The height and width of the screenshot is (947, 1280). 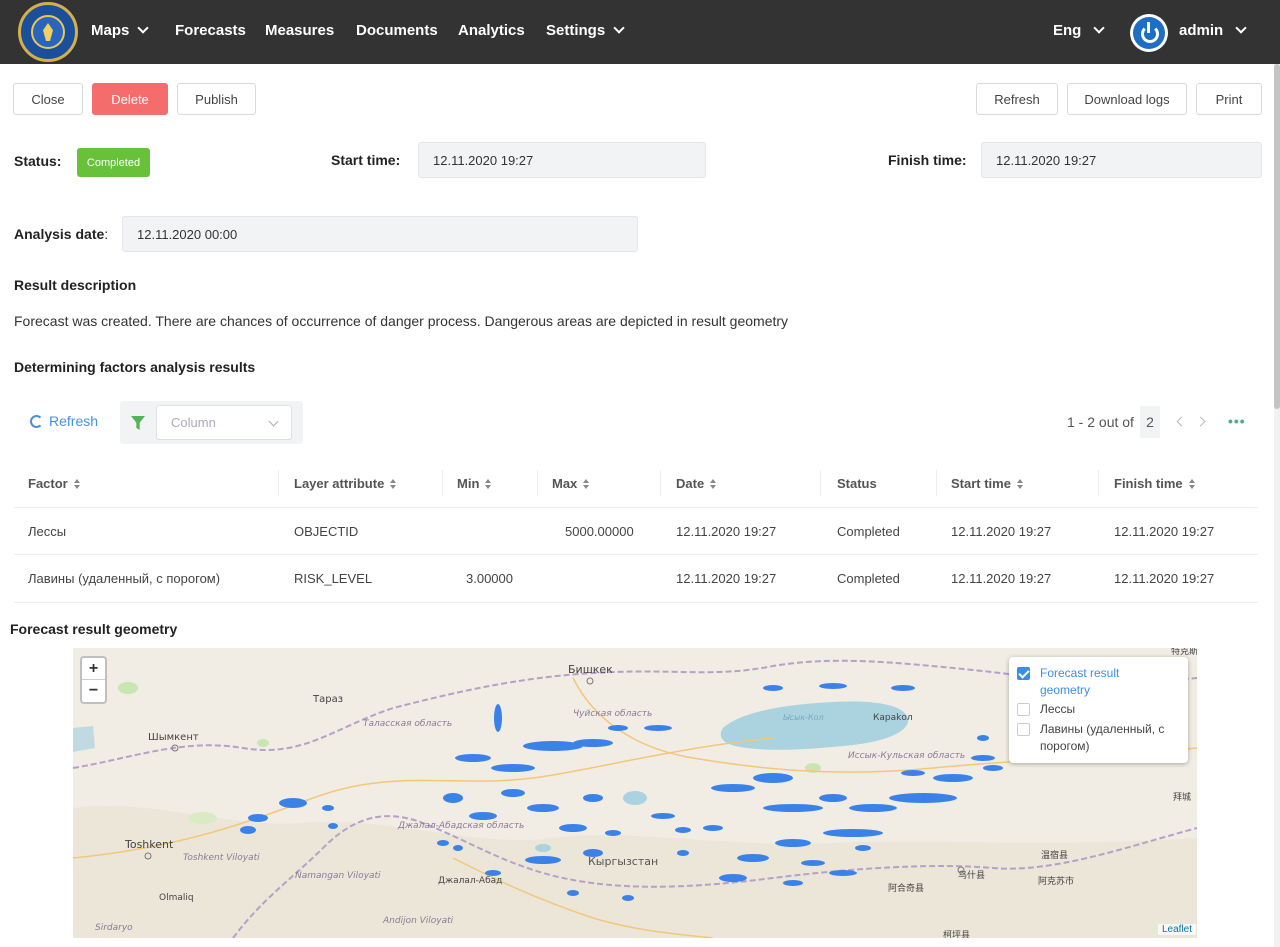 I want to click on user-avatar, so click(x=1149, y=33).